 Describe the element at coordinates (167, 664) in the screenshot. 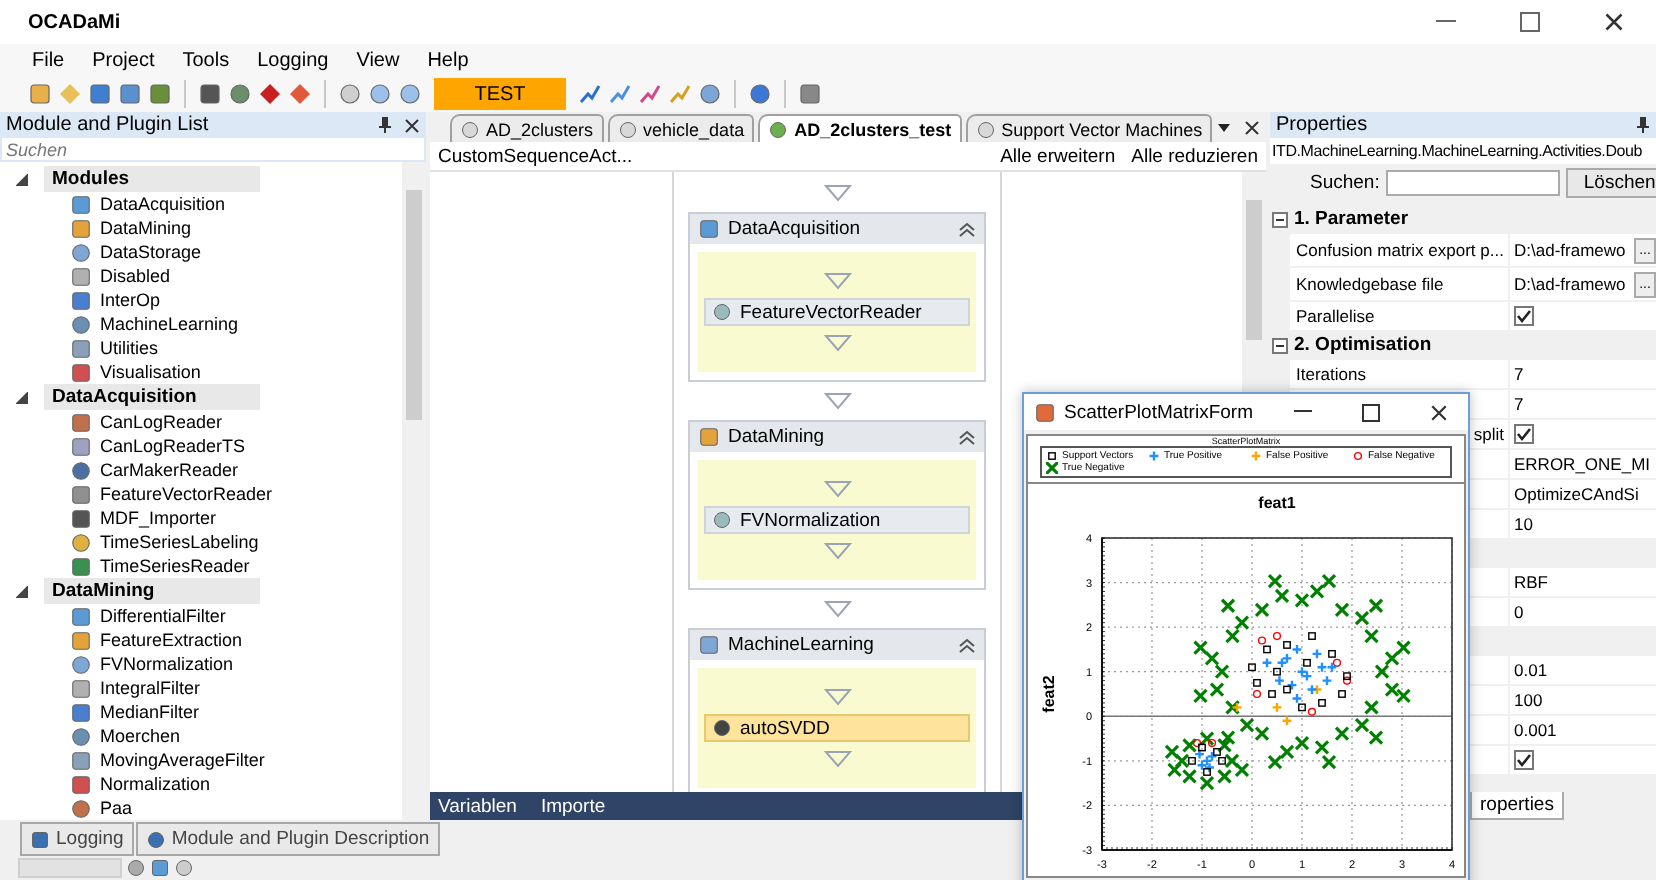

I see `tree-item: FVNormalization` at that location.